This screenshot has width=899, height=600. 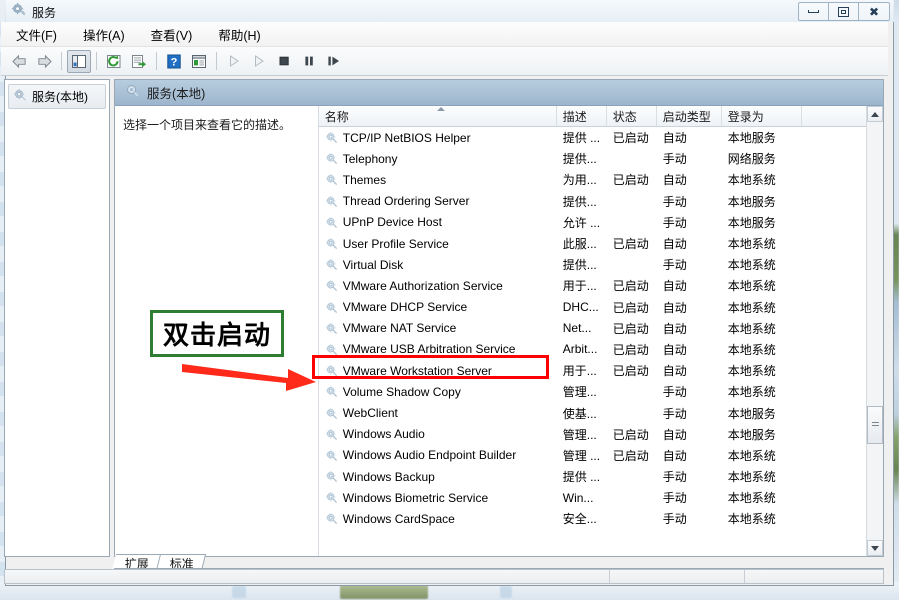 I want to click on scroll-up-button, so click(x=875, y=114).